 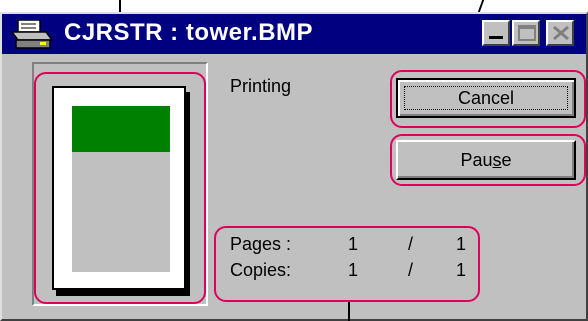 I want to click on minimize-button, so click(x=496, y=33).